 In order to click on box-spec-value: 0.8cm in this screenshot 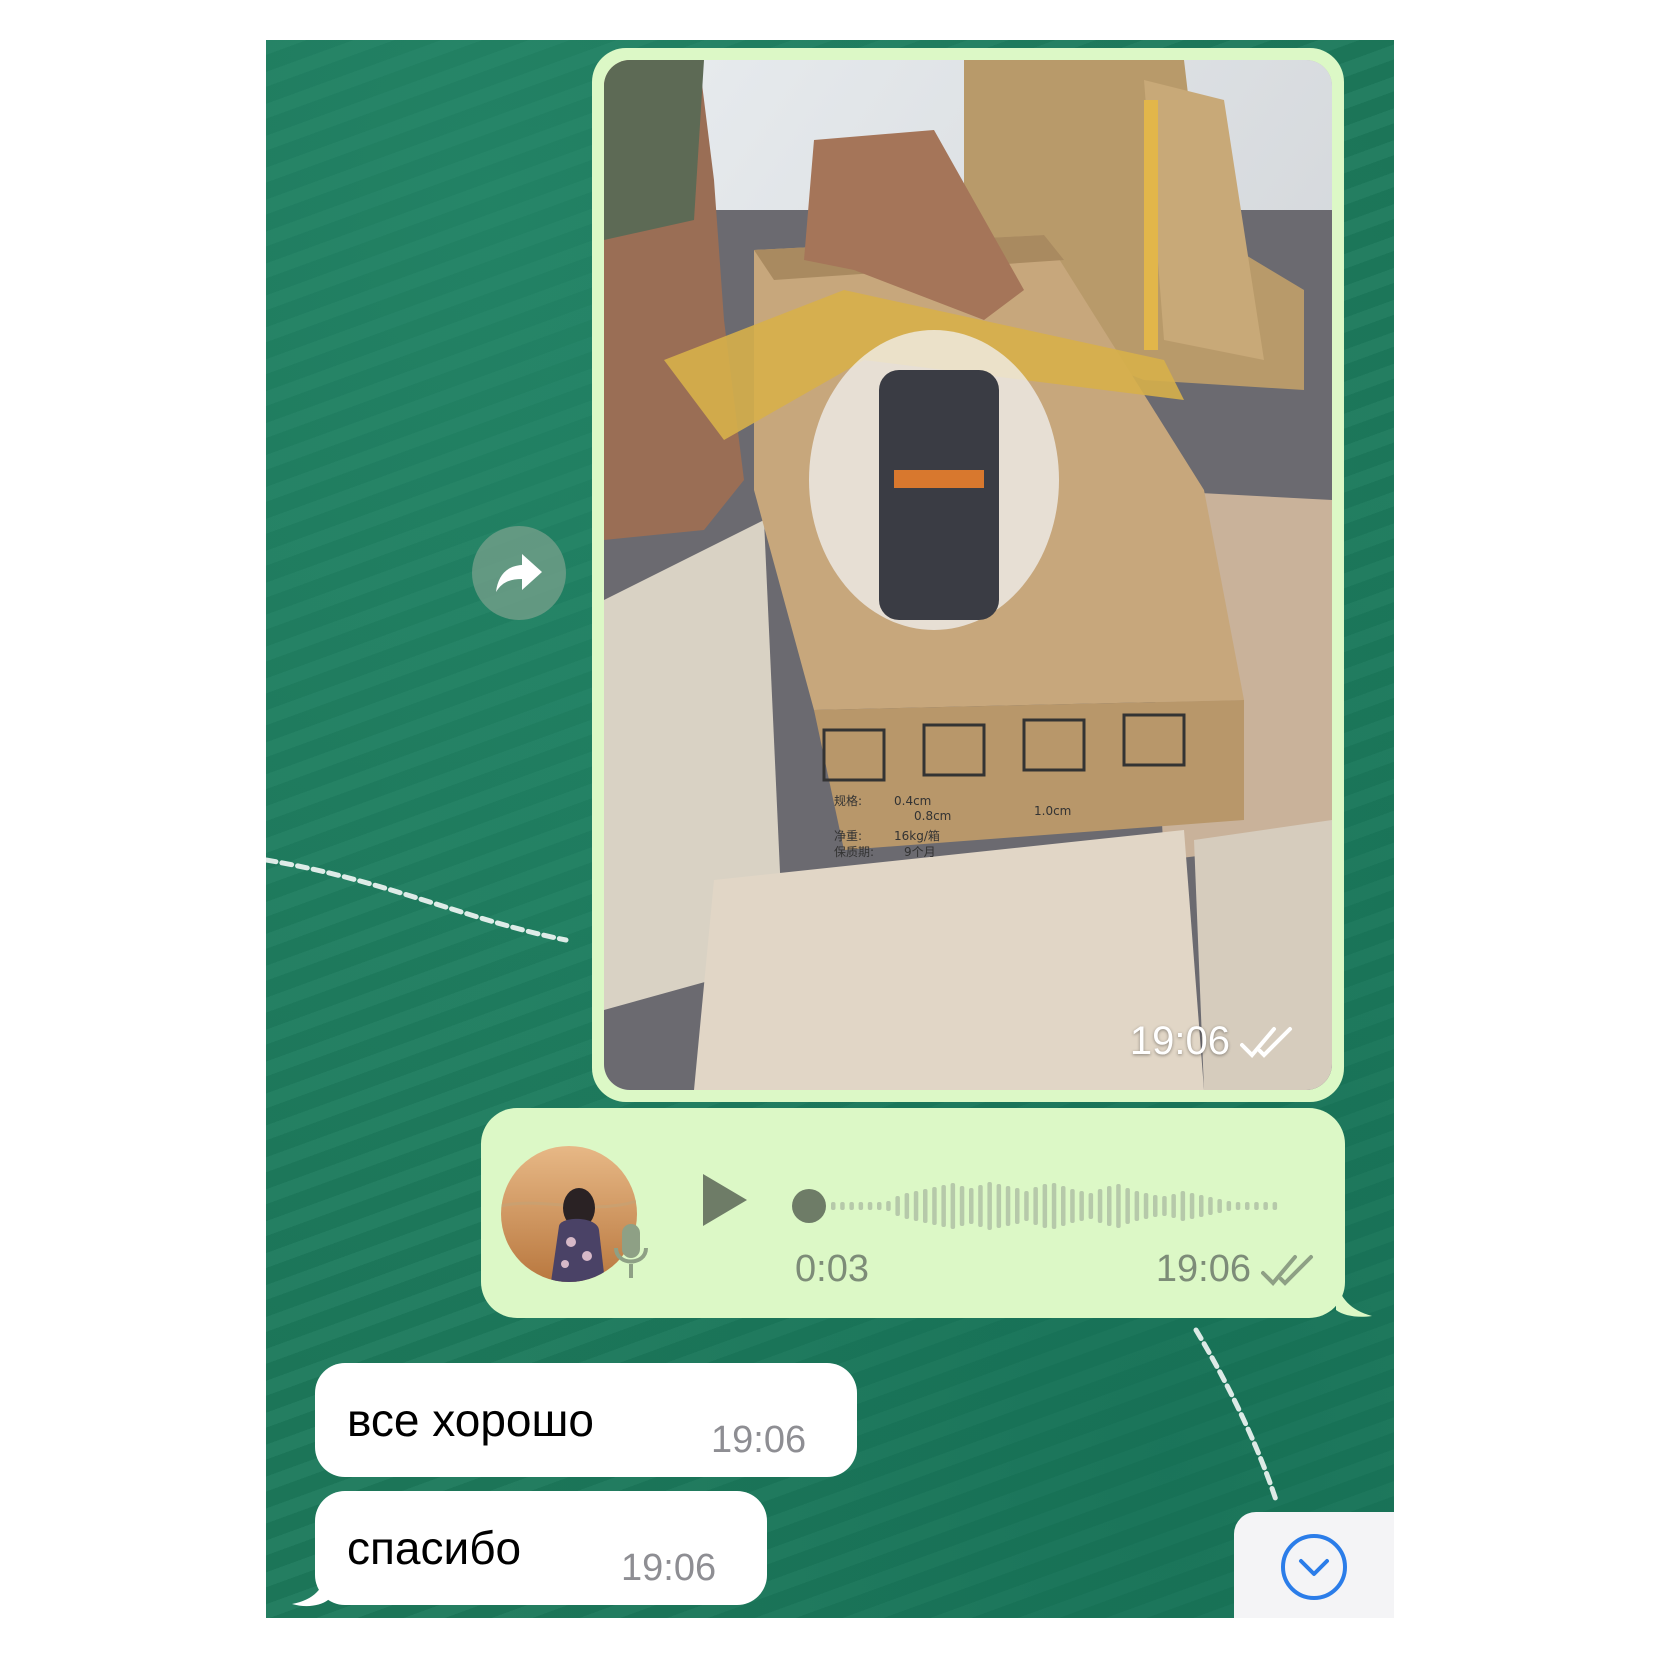, I will do `click(932, 816)`.